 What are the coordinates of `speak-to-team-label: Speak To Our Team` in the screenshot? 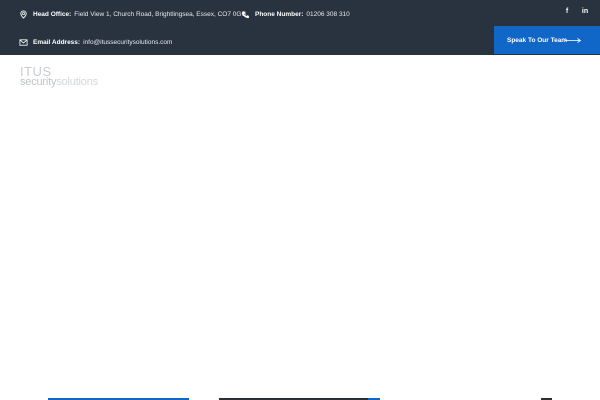 It's located at (537, 40).